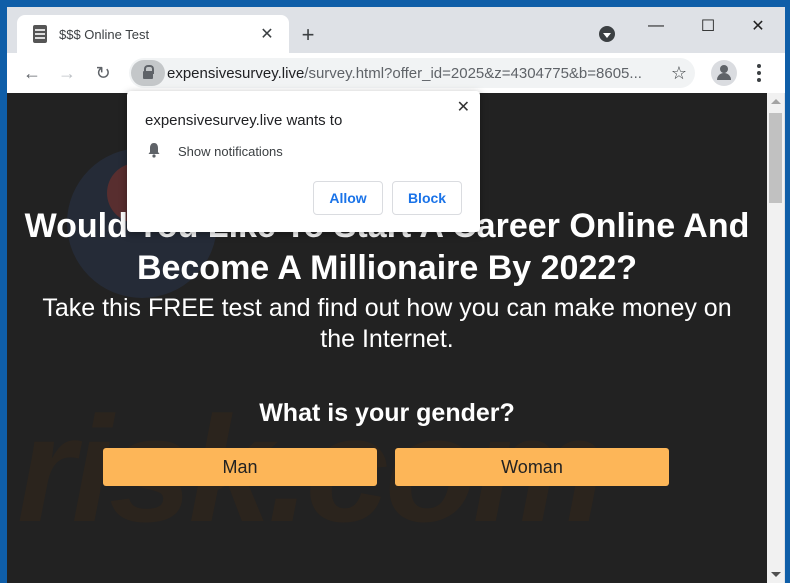  Describe the element at coordinates (656, 26) in the screenshot. I see `minimize-button: —` at that location.